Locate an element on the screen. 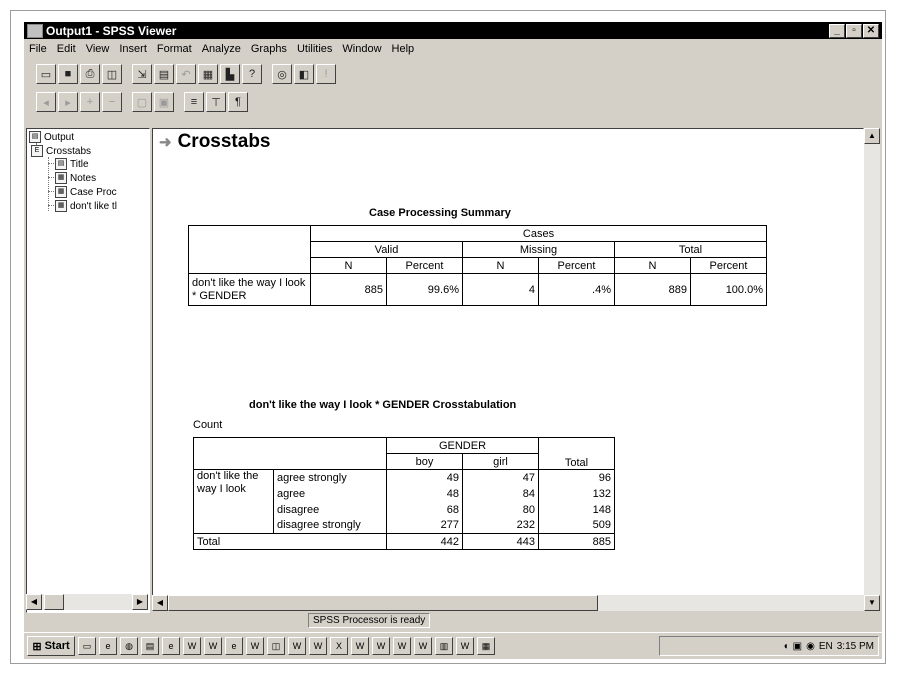 The height and width of the screenshot is (680, 905). print-preview-icon: ◫ is located at coordinates (112, 74).